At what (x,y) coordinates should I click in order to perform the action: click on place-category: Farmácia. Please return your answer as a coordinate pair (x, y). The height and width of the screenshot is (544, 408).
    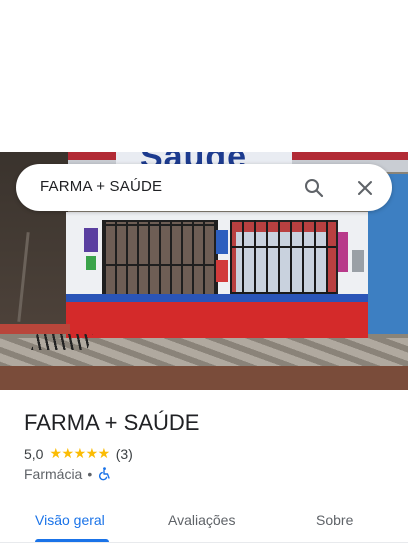
    Looking at the image, I should click on (53, 474).